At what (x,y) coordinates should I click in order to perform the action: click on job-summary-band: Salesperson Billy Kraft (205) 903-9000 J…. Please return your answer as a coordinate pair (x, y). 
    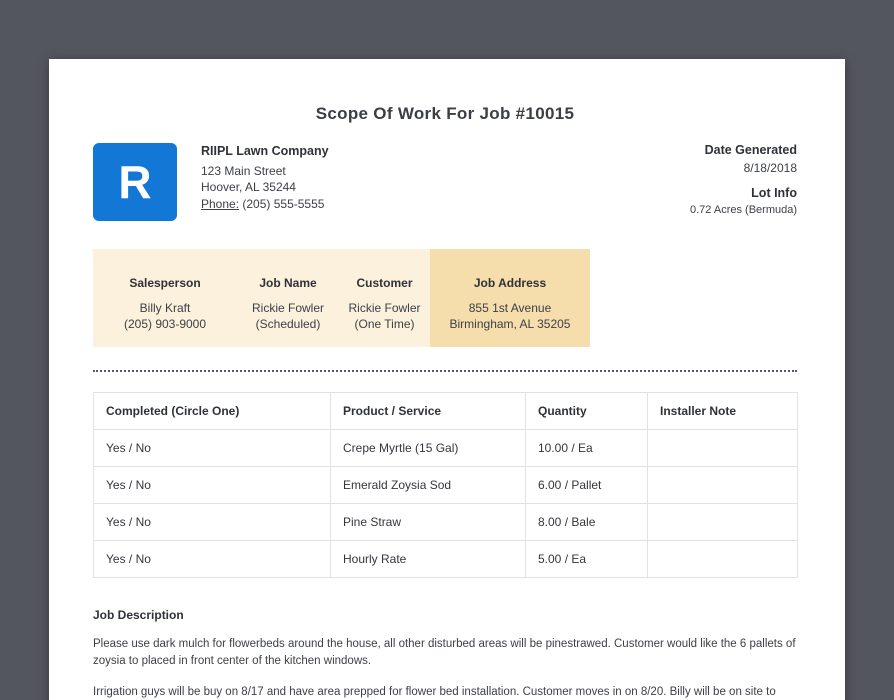
    Looking at the image, I should click on (341, 298).